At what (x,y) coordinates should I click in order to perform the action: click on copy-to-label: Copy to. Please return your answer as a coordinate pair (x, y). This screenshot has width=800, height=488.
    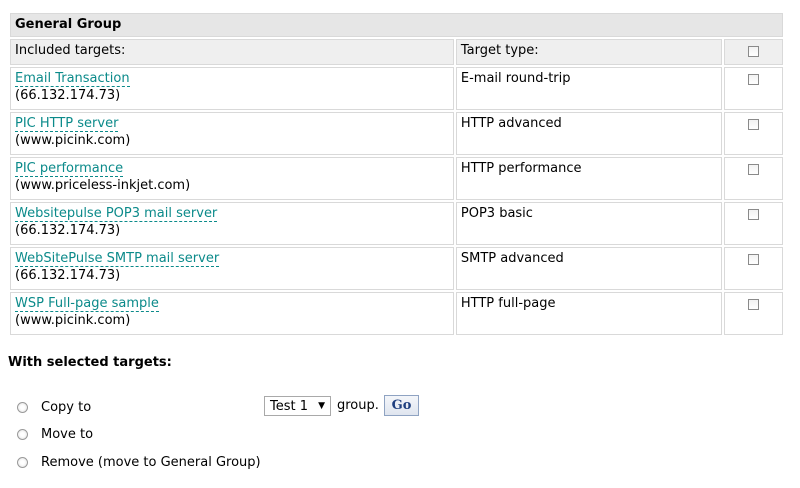
    Looking at the image, I should click on (66, 407).